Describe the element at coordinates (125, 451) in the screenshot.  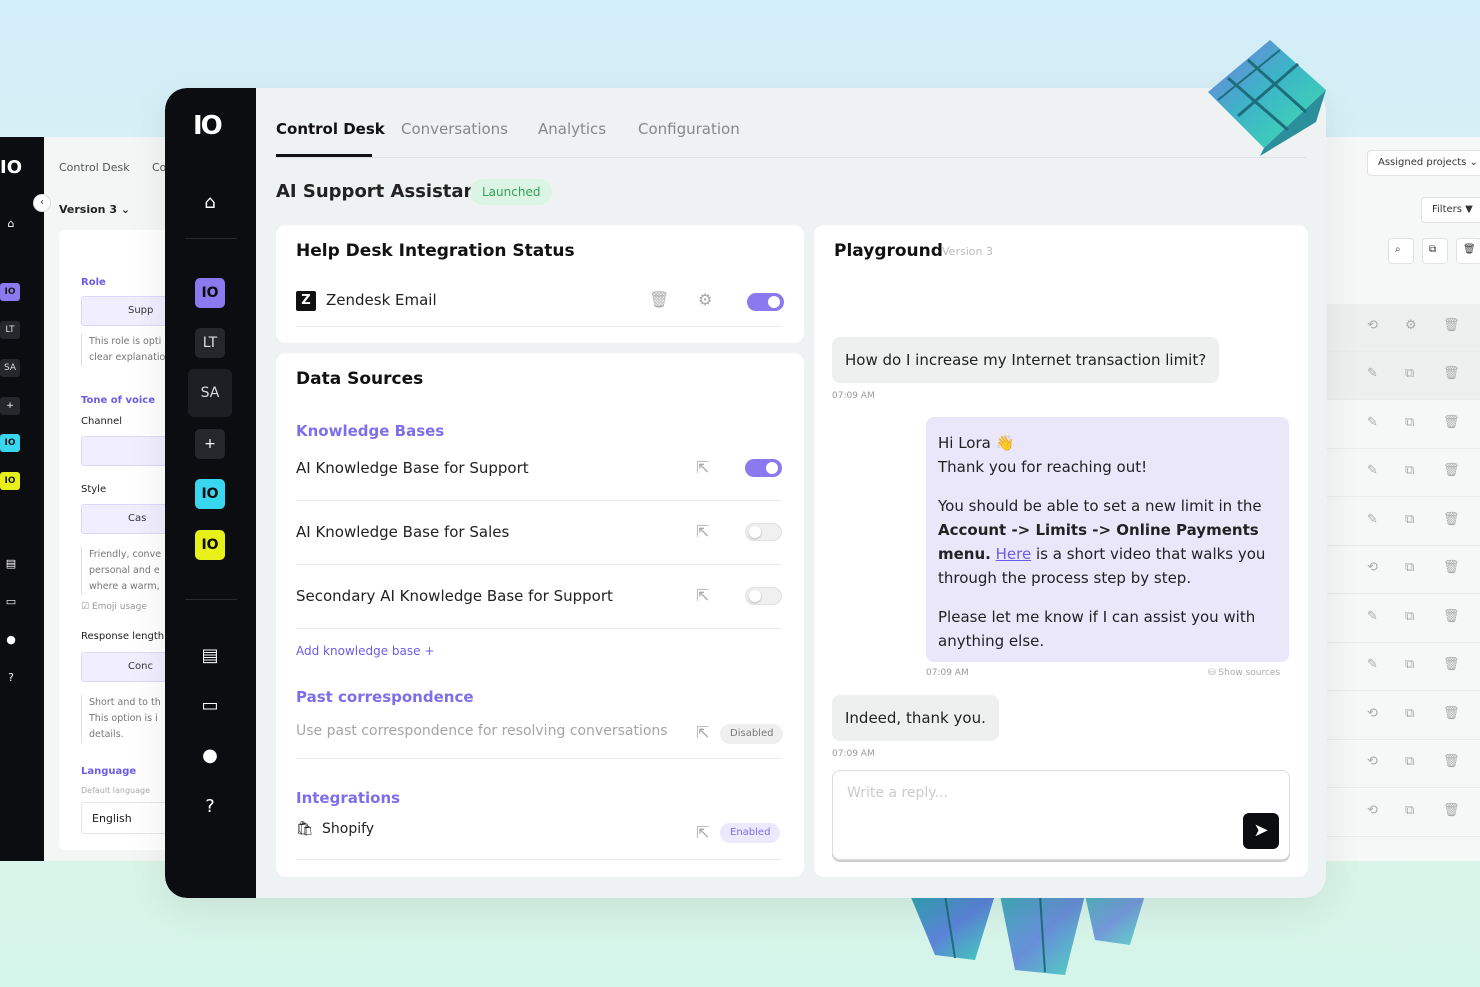
I see `channel-select` at that location.